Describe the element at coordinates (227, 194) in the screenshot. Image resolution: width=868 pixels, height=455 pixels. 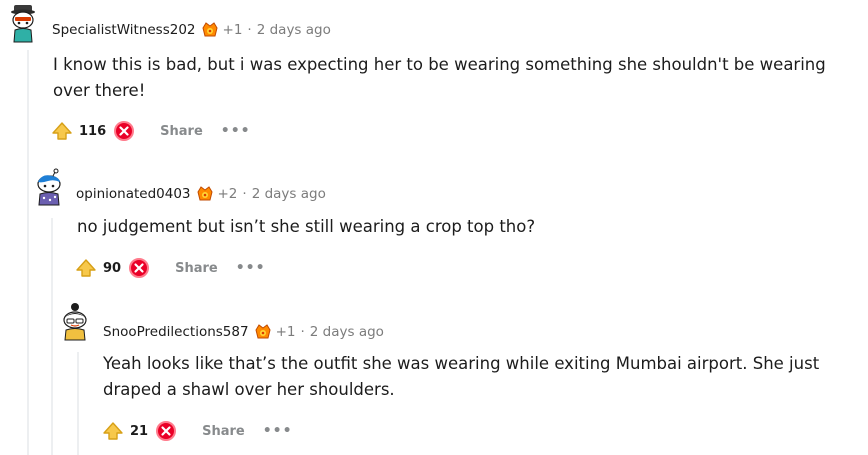
I see `award-count: +2` at that location.